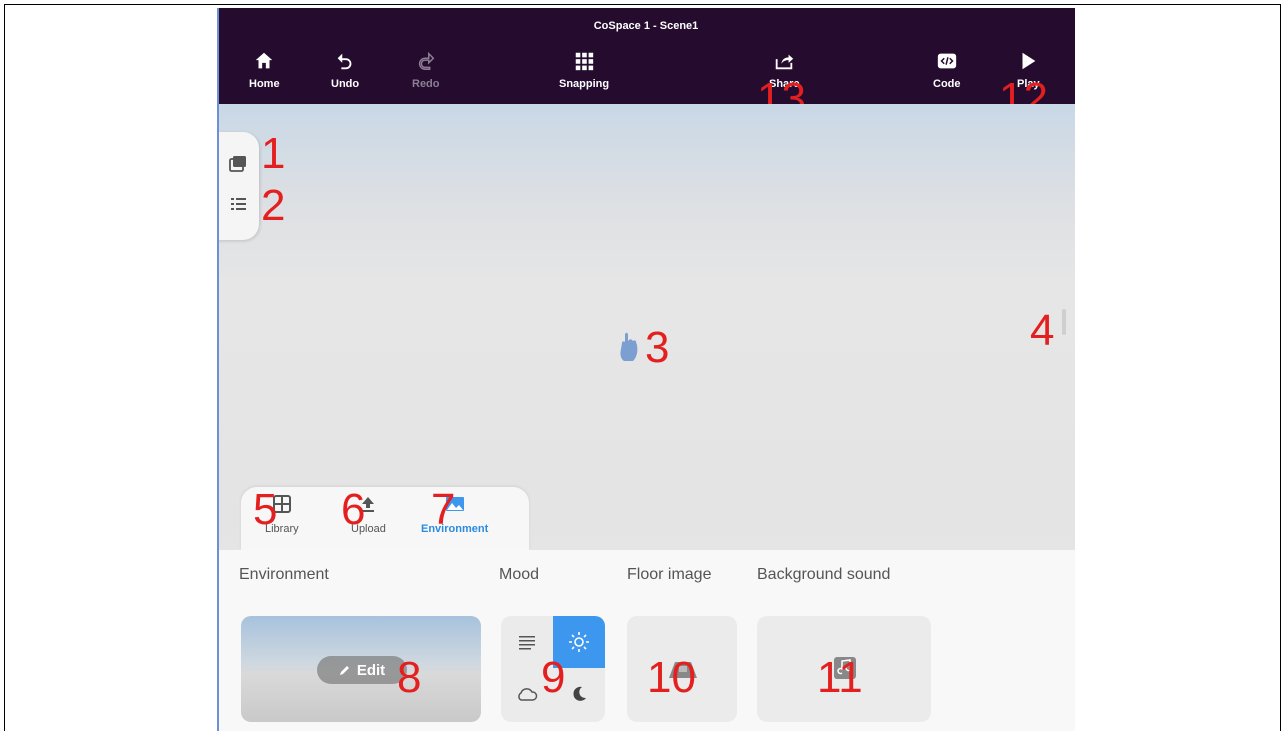 The width and height of the screenshot is (1287, 731). I want to click on code-button: Code, so click(947, 70).